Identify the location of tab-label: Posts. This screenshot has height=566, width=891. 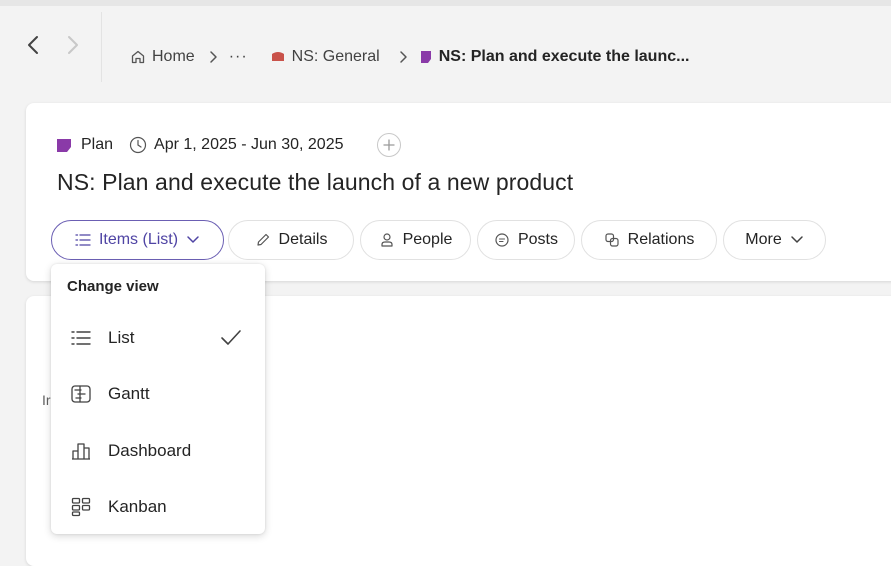
(537, 239).